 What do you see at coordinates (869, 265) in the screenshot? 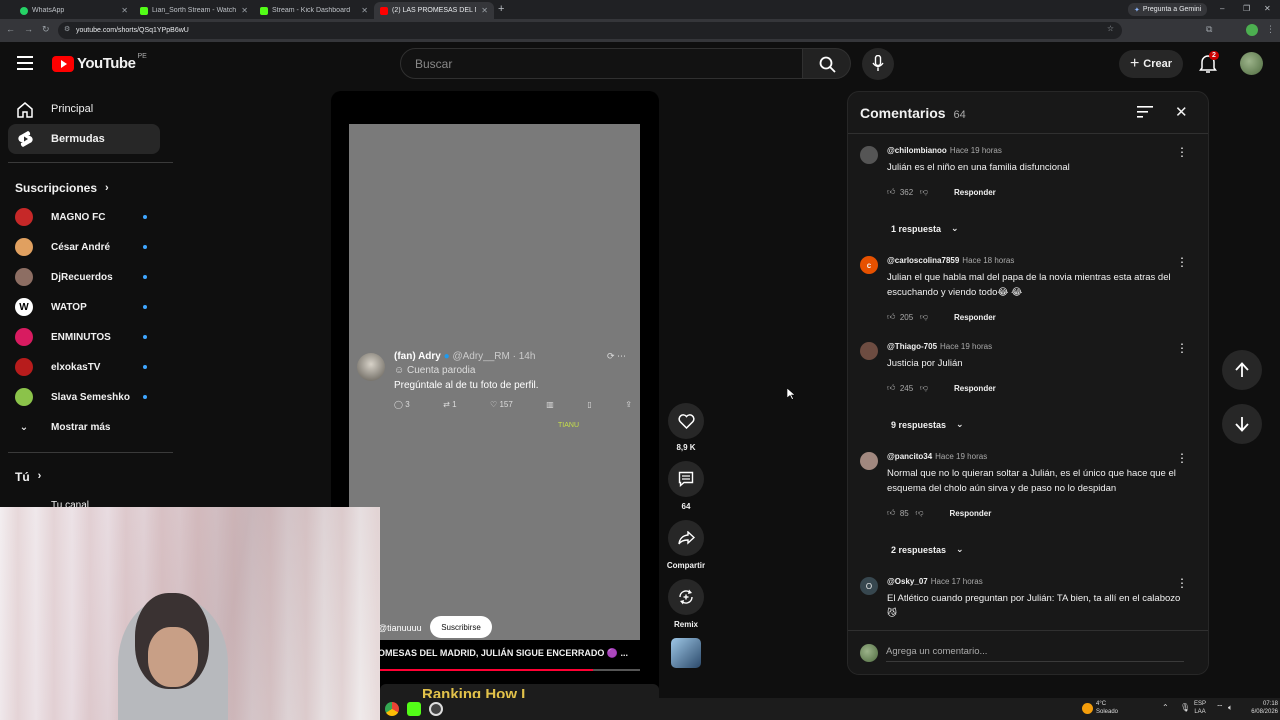
I see `comment-avatar: c` at bounding box center [869, 265].